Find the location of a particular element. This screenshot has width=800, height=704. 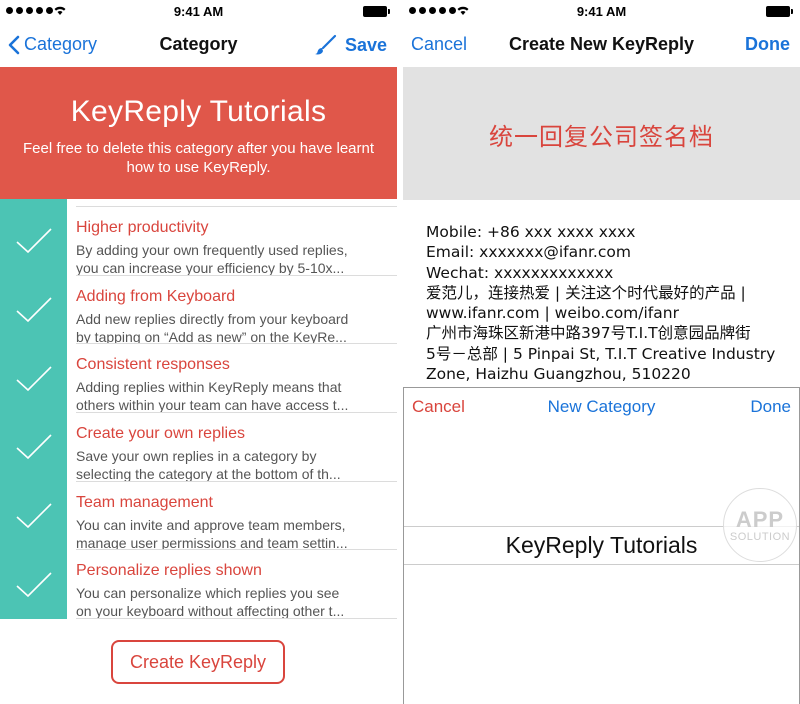

signature-line: Zone, Haizhu Guangzhou, 510220 is located at coordinates (558, 374).